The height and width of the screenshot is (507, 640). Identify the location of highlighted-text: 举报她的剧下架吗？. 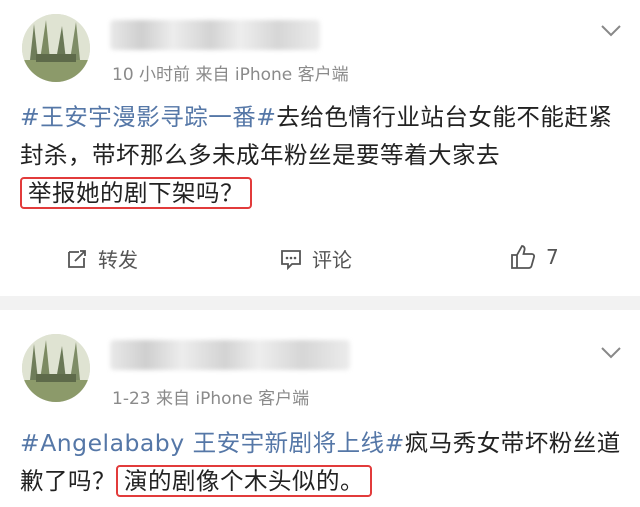
(136, 193).